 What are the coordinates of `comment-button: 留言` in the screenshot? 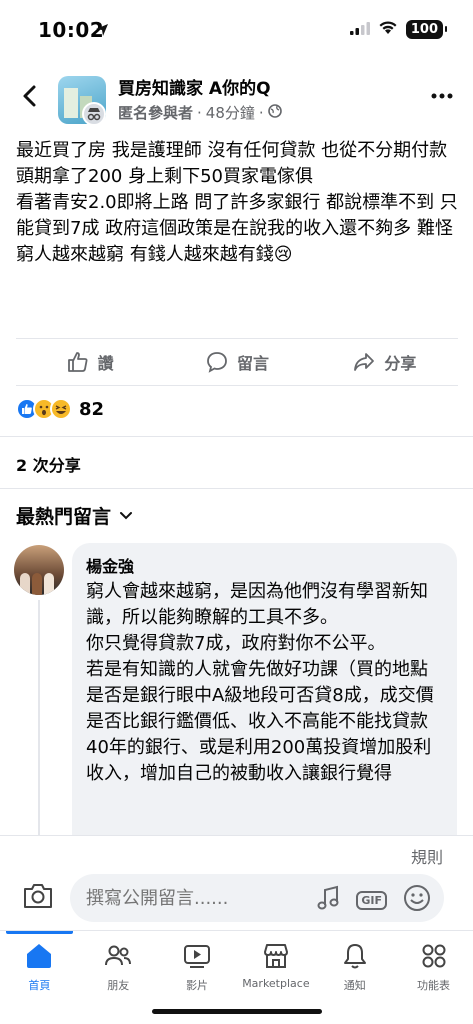 It's located at (236, 362).